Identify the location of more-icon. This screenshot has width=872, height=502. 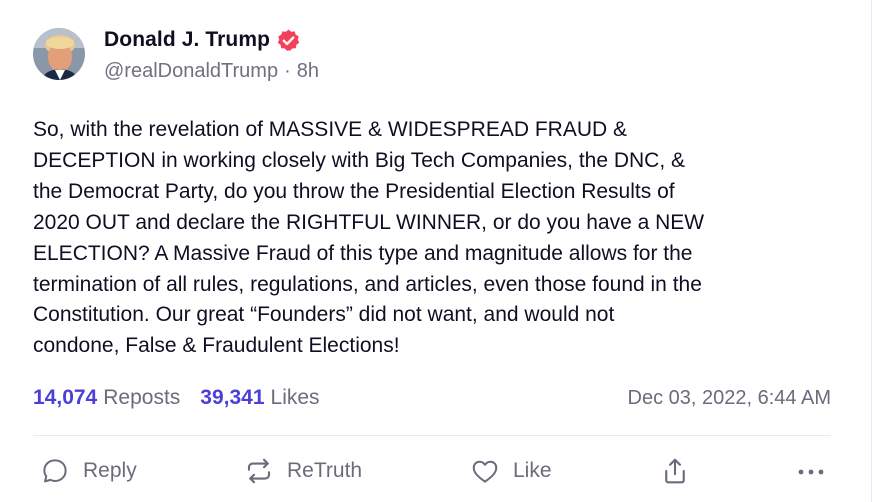
(811, 471).